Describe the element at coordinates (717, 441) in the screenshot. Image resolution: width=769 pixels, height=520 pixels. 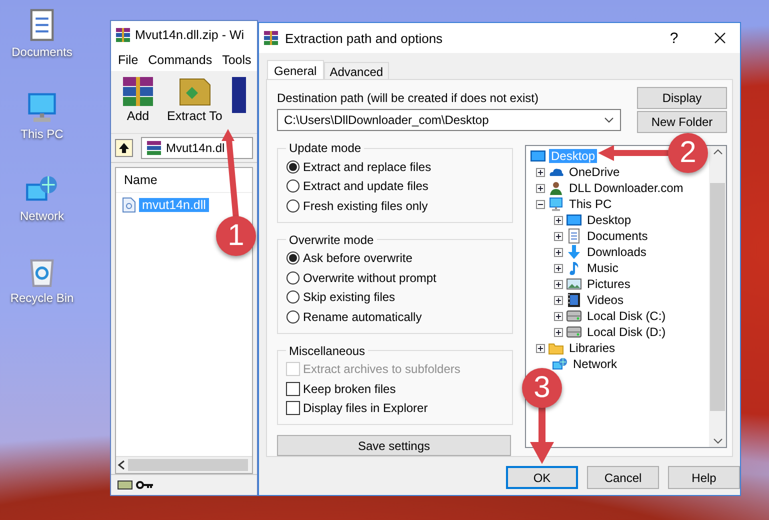
I see `scroll-down-icon` at that location.